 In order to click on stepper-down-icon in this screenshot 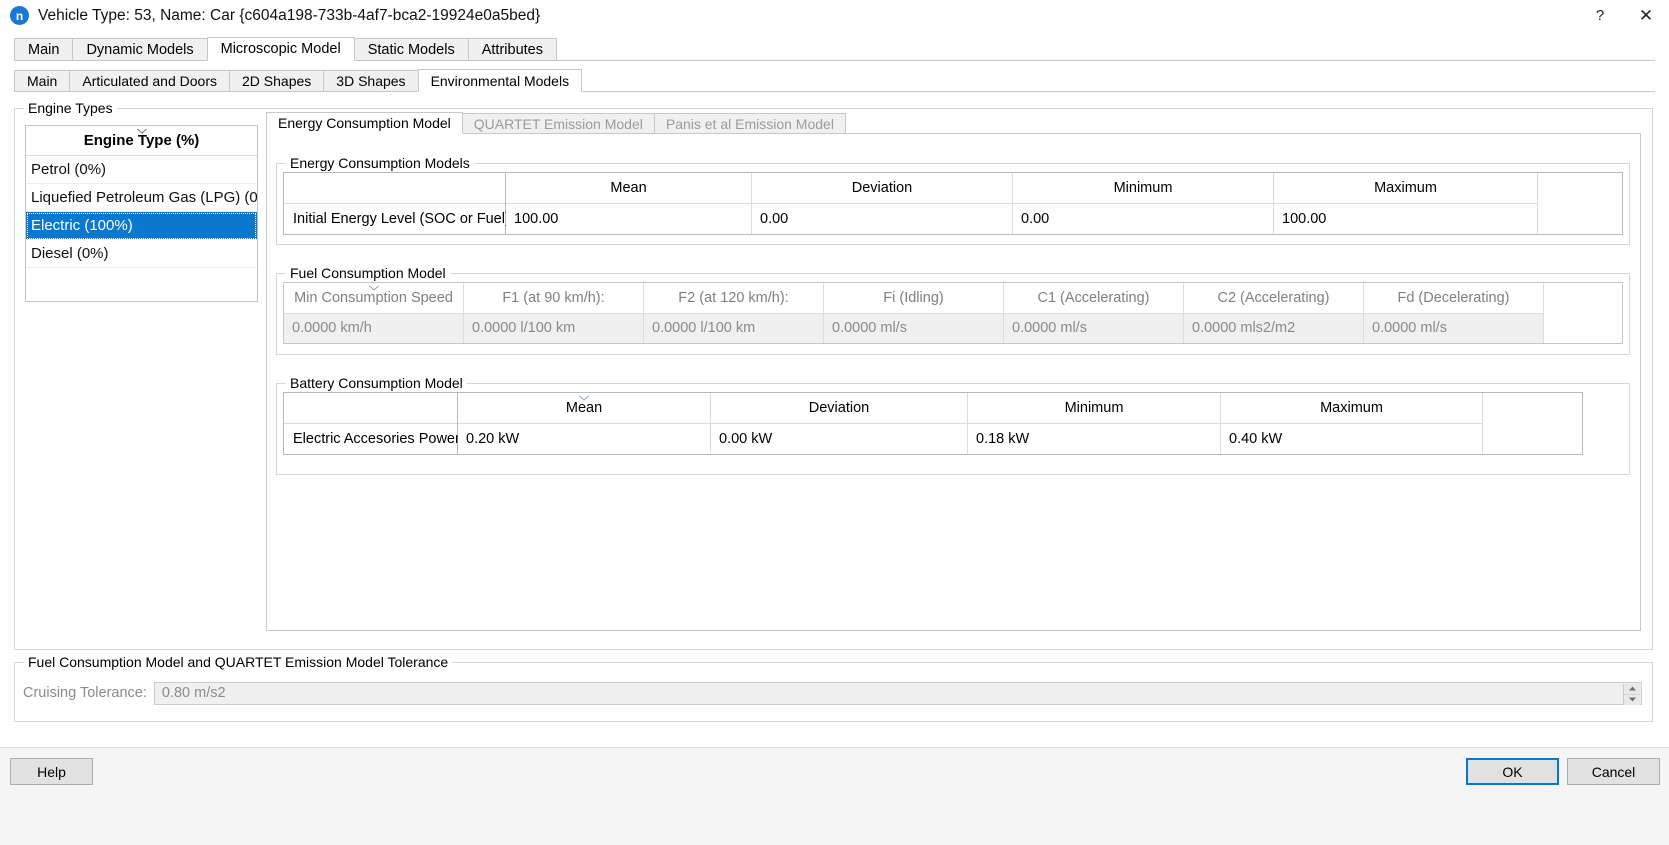, I will do `click(1632, 699)`.